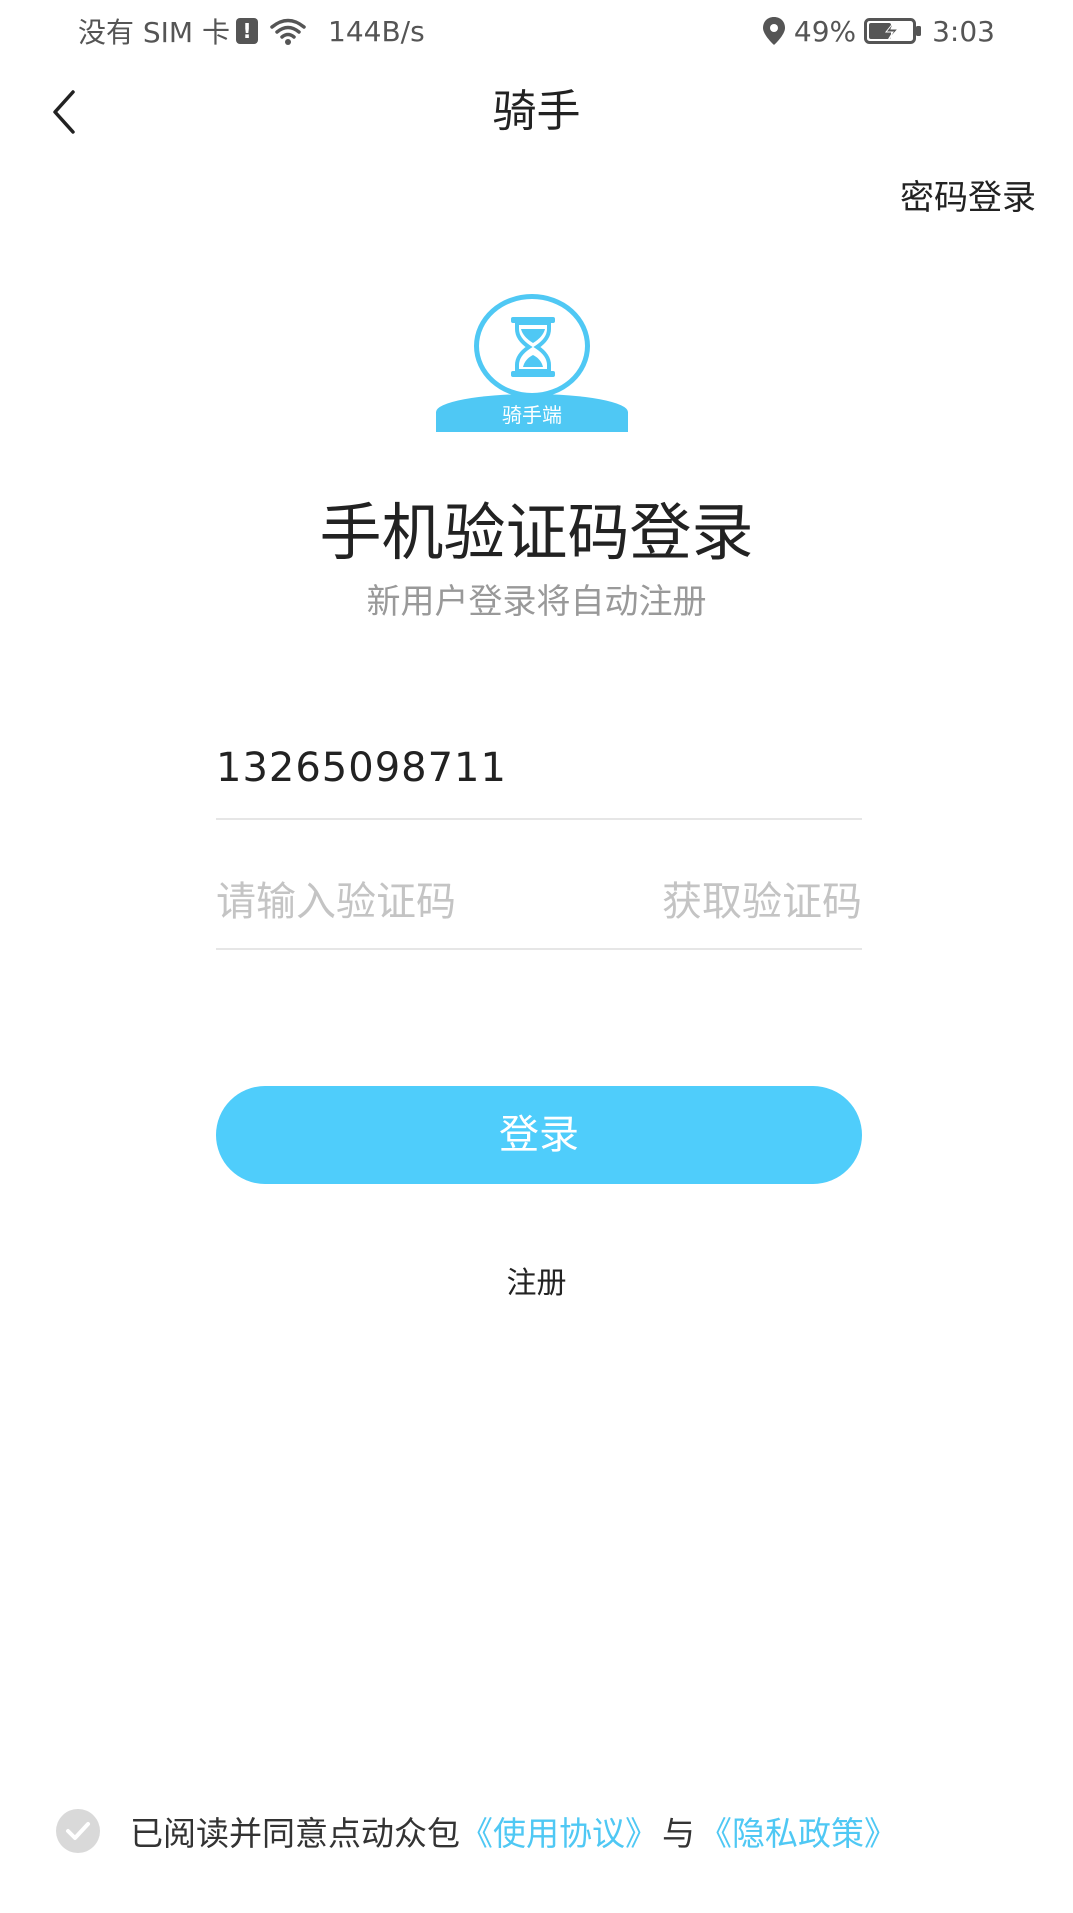 This screenshot has height=1913, width=1073. I want to click on agreement-text: 已阅读并同意点动众包, so click(295, 1833).